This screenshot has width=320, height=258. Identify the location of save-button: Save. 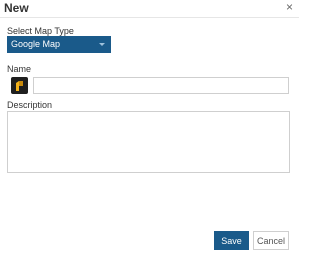
(231, 240).